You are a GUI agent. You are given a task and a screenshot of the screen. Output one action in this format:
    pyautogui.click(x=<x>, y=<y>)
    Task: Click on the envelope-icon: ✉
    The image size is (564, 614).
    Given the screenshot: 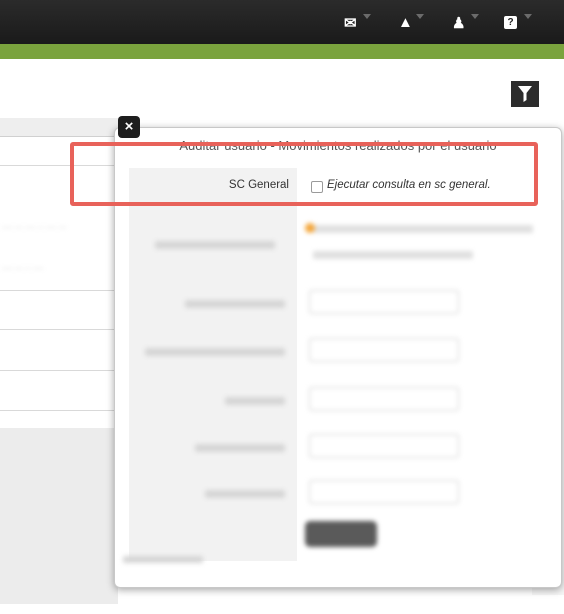 What is the action you would take?
    pyautogui.click(x=350, y=23)
    